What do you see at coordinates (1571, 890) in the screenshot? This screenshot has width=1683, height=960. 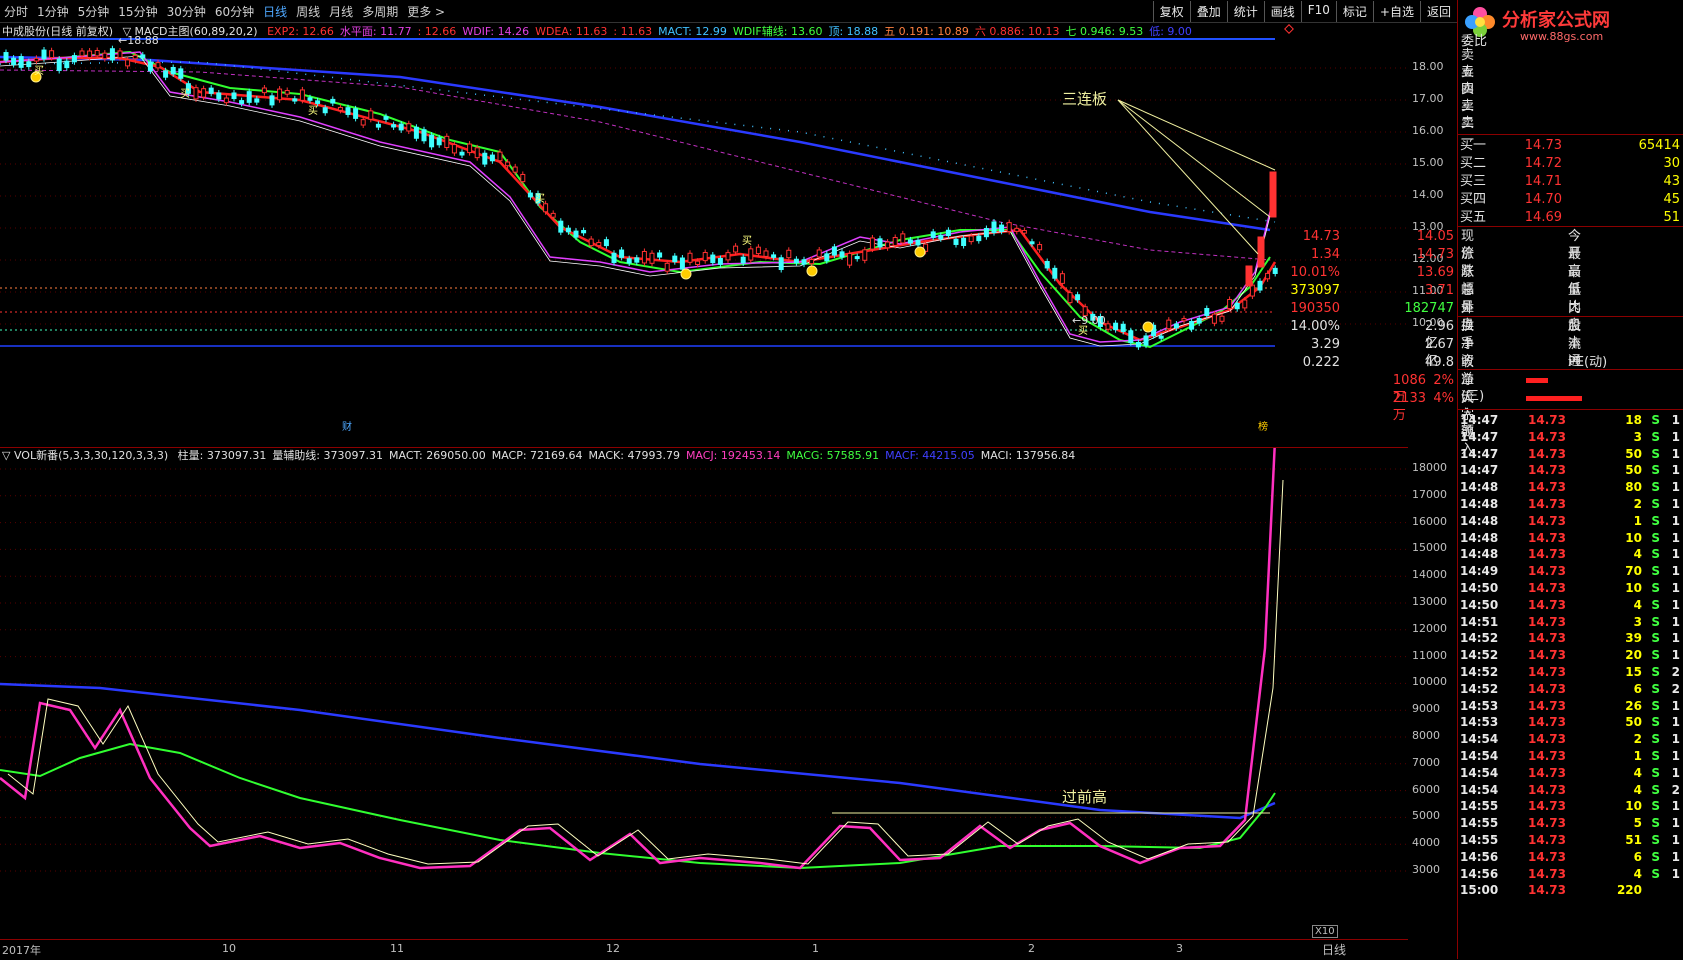 I see `tick-row: 15:00 14.73 220` at bounding box center [1571, 890].